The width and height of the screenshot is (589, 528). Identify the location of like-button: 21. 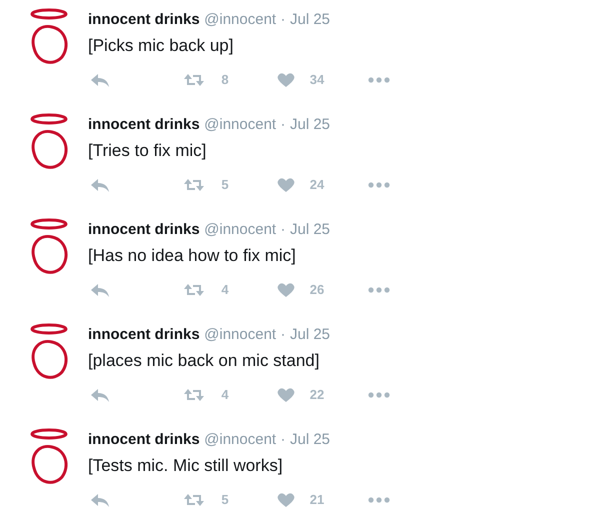
(304, 500).